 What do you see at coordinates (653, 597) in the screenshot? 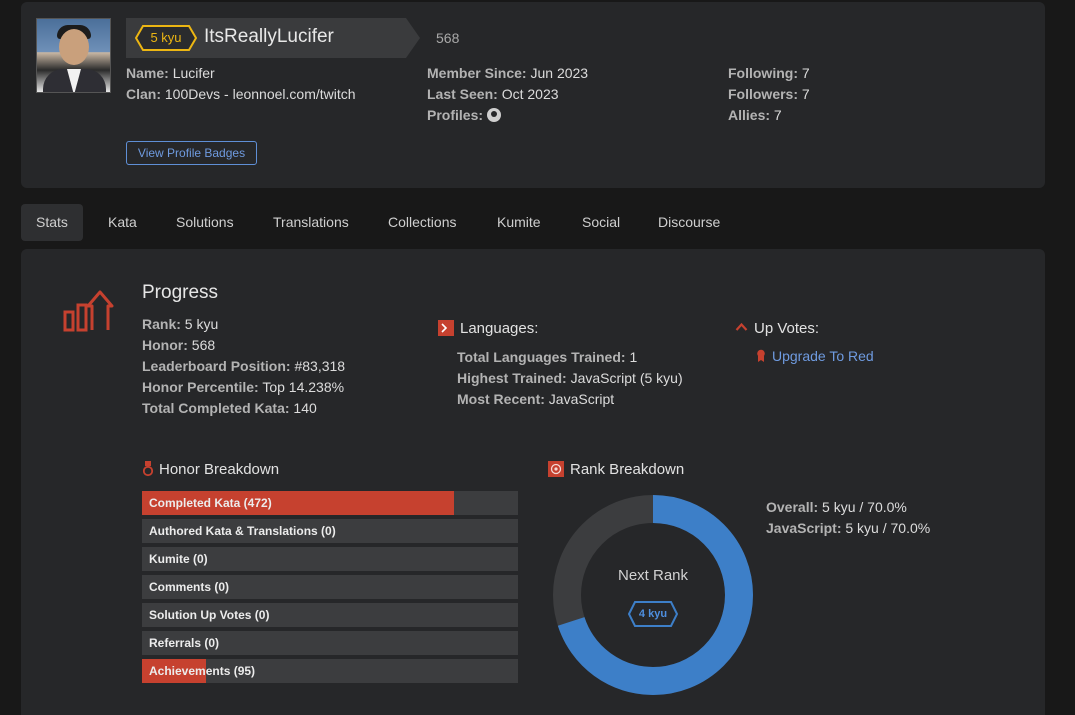
I see `rank-progress-donut` at bounding box center [653, 597].